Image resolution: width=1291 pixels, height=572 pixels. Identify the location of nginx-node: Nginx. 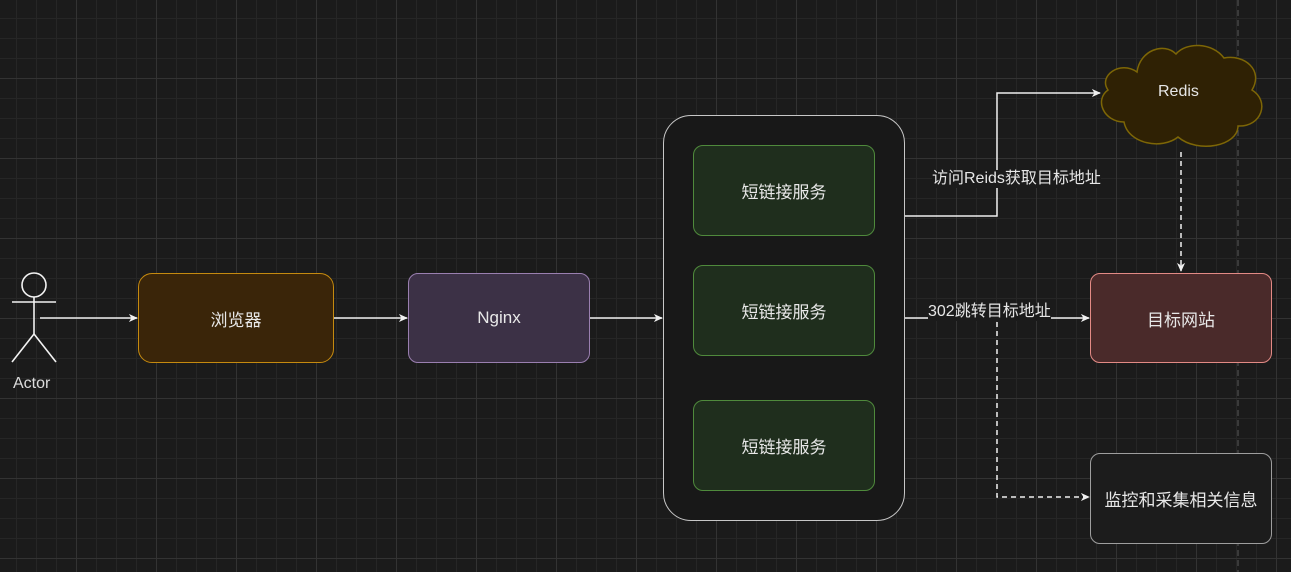
(499, 318).